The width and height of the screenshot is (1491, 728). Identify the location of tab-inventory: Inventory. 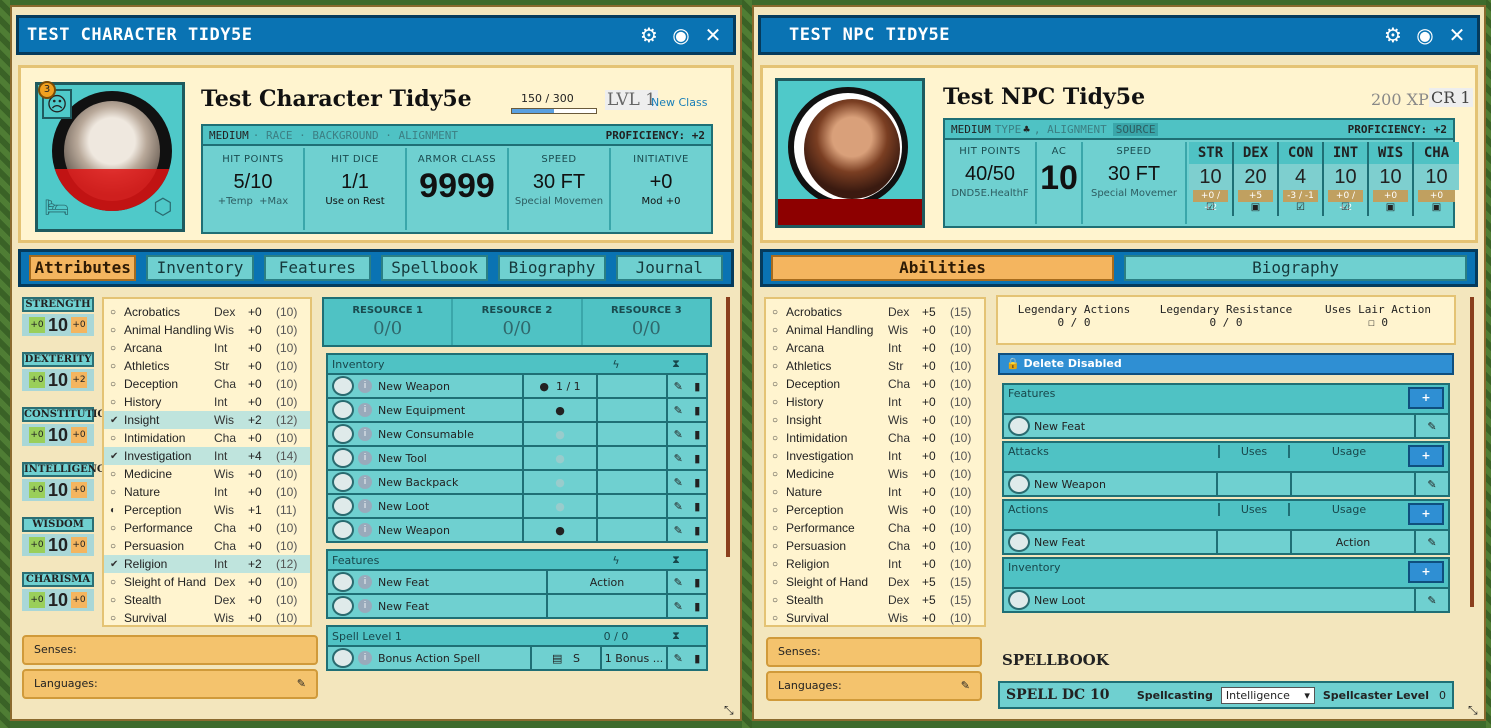
(200, 268).